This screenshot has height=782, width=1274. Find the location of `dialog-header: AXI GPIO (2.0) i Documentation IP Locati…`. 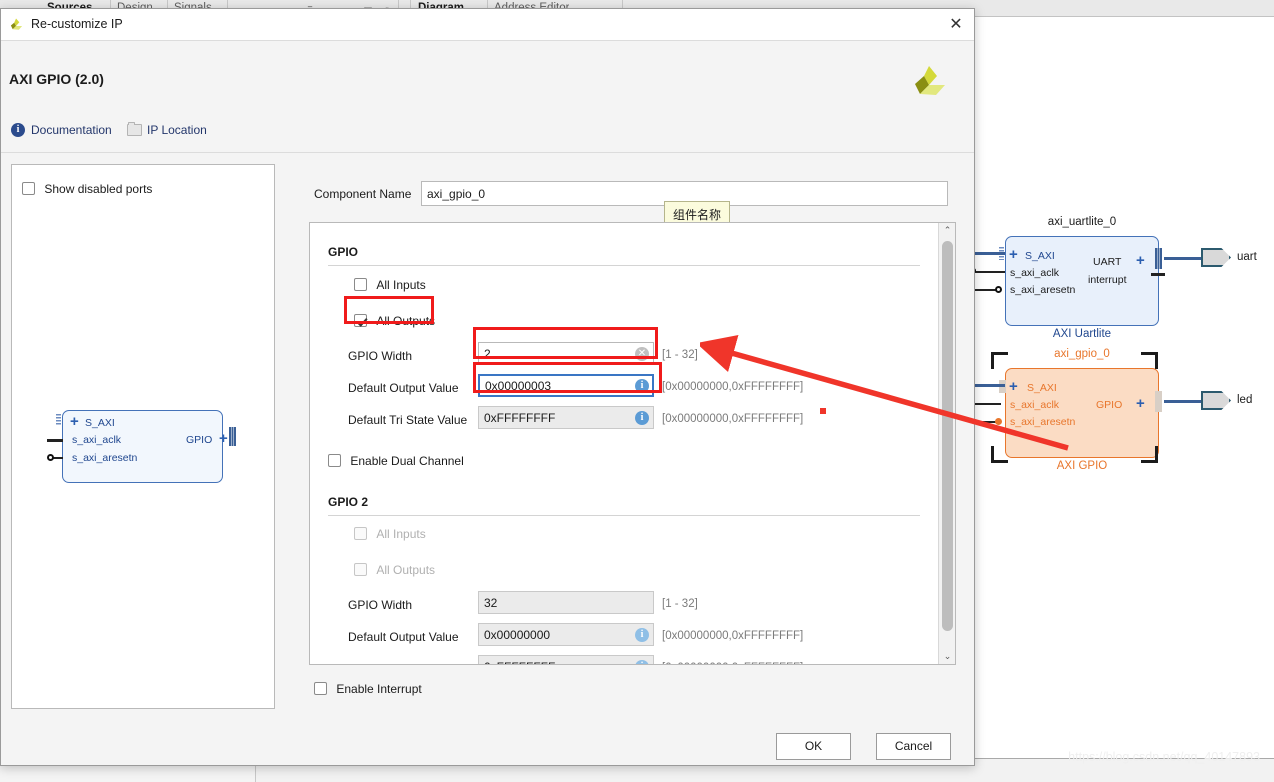

dialog-header: AXI GPIO (2.0) i Documentation IP Locati… is located at coordinates (487, 97).